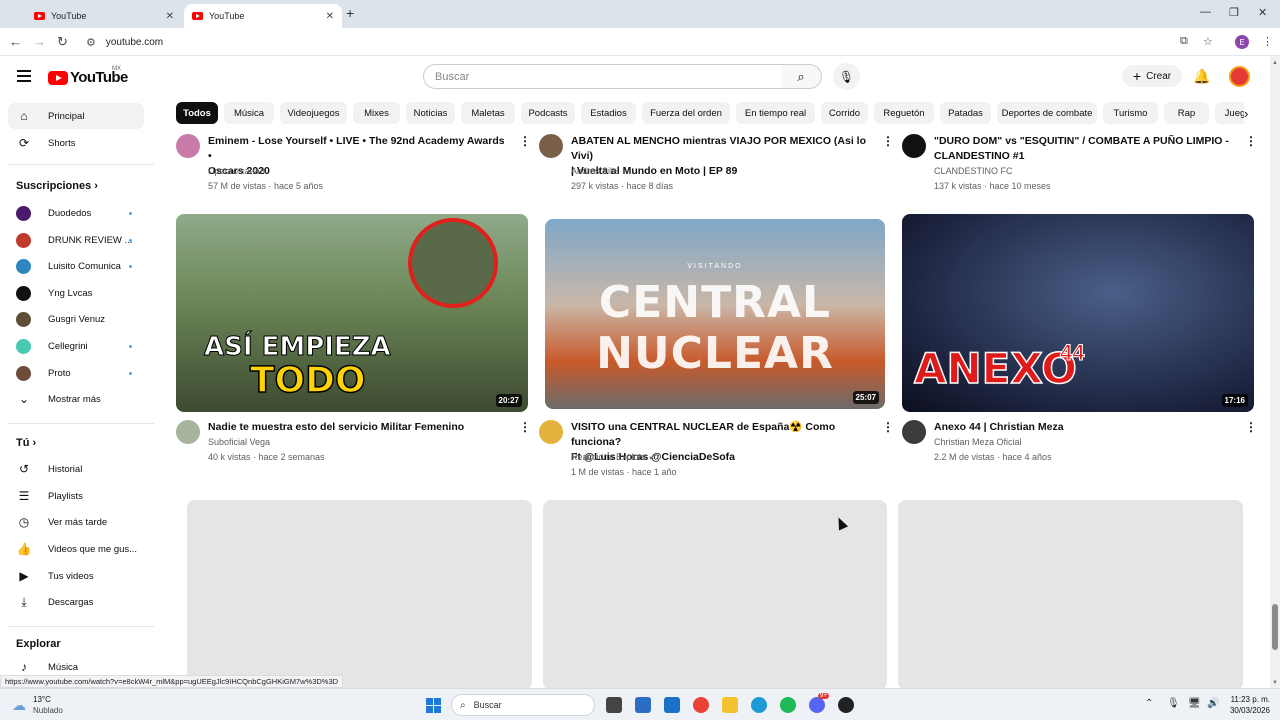 Image resolution: width=1280 pixels, height=720 pixels. What do you see at coordinates (76, 602) in the screenshot?
I see `sidebar-item-downloads: ⤓ Descargas` at bounding box center [76, 602].